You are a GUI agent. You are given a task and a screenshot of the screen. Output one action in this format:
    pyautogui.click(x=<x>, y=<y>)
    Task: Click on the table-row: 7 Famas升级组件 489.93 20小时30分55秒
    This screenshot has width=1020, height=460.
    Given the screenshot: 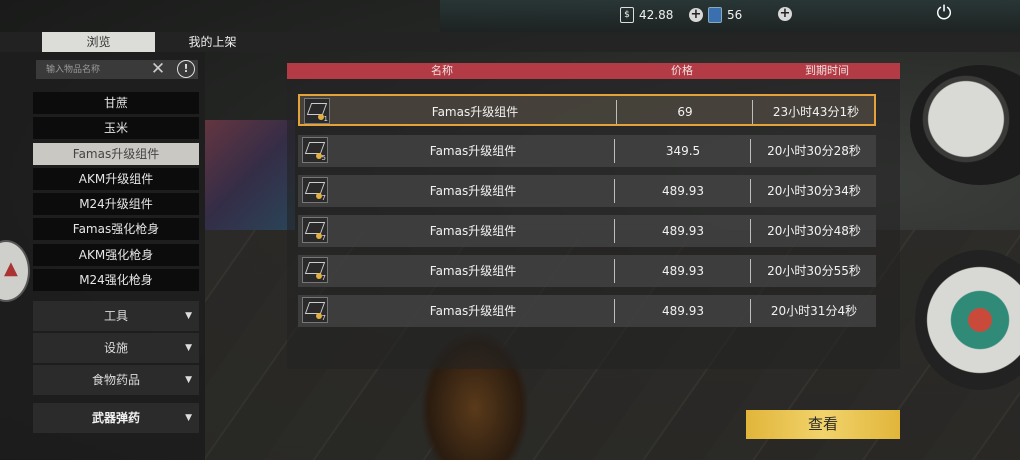 What is the action you would take?
    pyautogui.click(x=587, y=271)
    